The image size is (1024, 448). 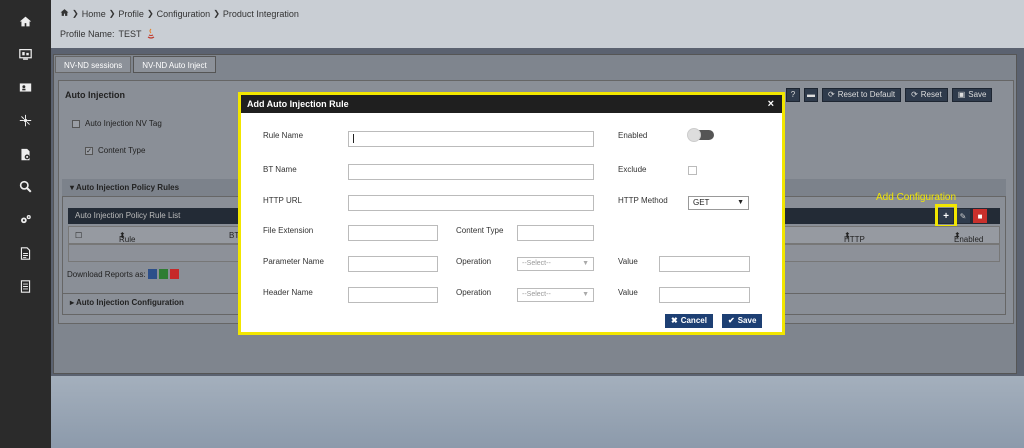 What do you see at coordinates (916, 197) in the screenshot?
I see `add-configuration-annotation: Add Configuration` at bounding box center [916, 197].